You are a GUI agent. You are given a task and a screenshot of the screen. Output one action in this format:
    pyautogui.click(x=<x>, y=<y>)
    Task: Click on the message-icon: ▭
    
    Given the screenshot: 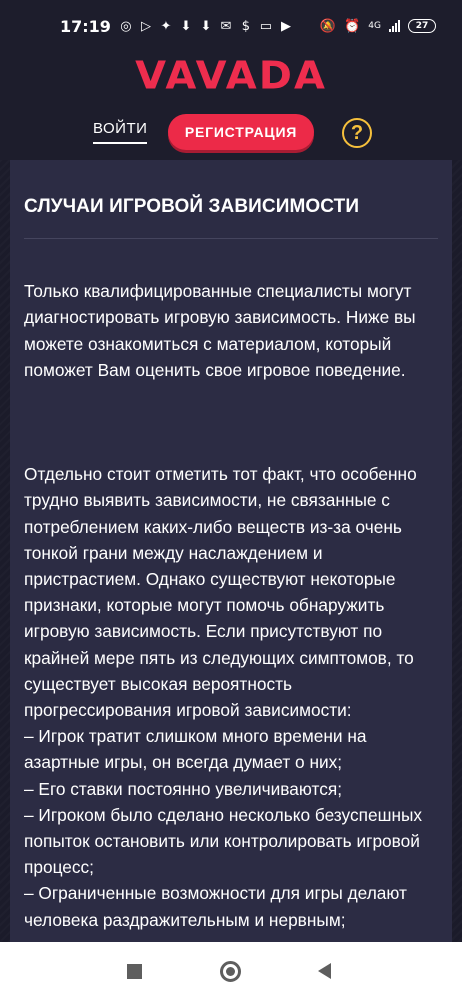 What is the action you would take?
    pyautogui.click(x=266, y=26)
    